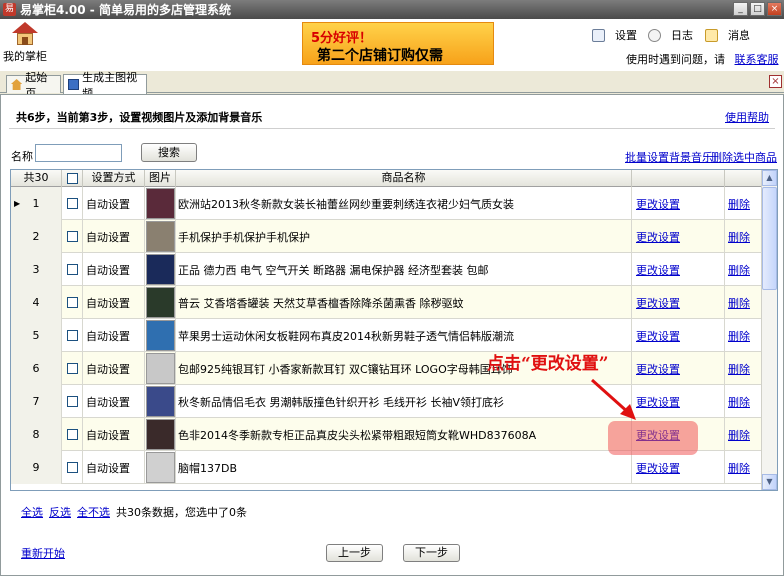  I want to click on header-name: 商品名称, so click(404, 178).